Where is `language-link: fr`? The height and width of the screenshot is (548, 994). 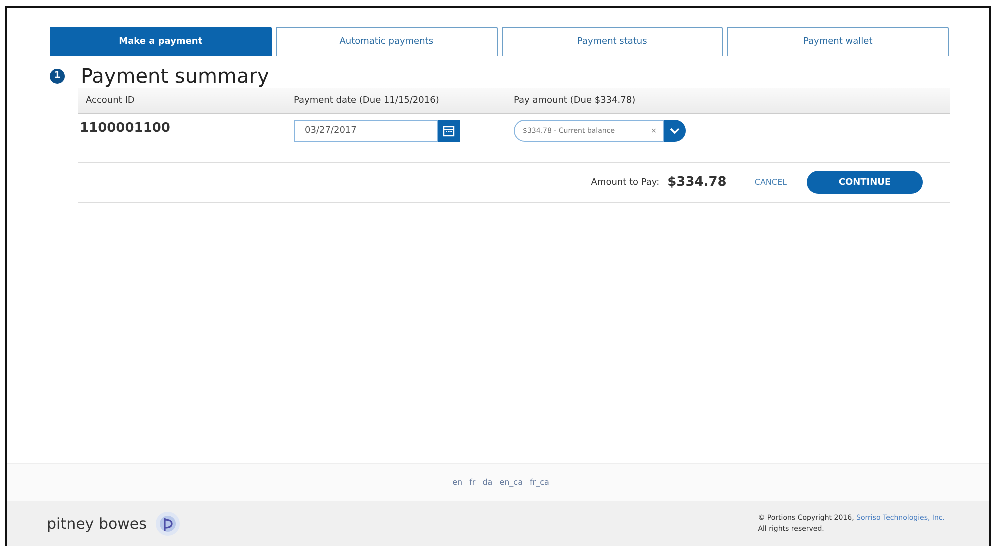 language-link: fr is located at coordinates (473, 482).